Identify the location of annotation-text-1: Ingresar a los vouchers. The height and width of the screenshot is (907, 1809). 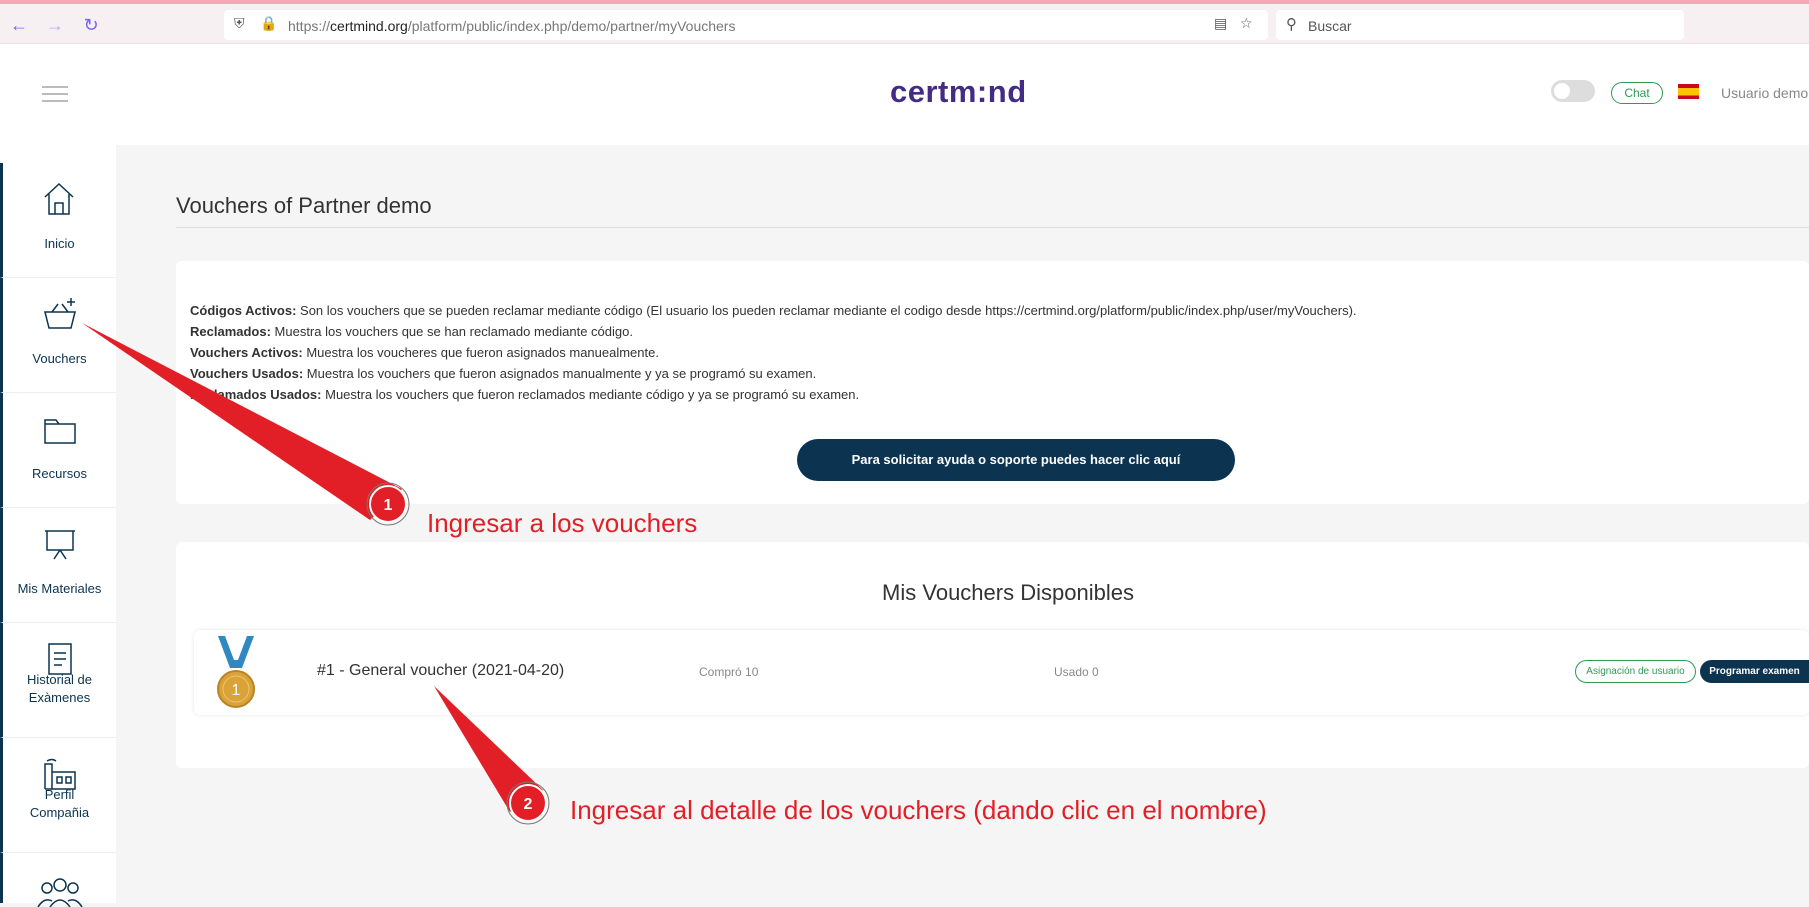
(562, 523).